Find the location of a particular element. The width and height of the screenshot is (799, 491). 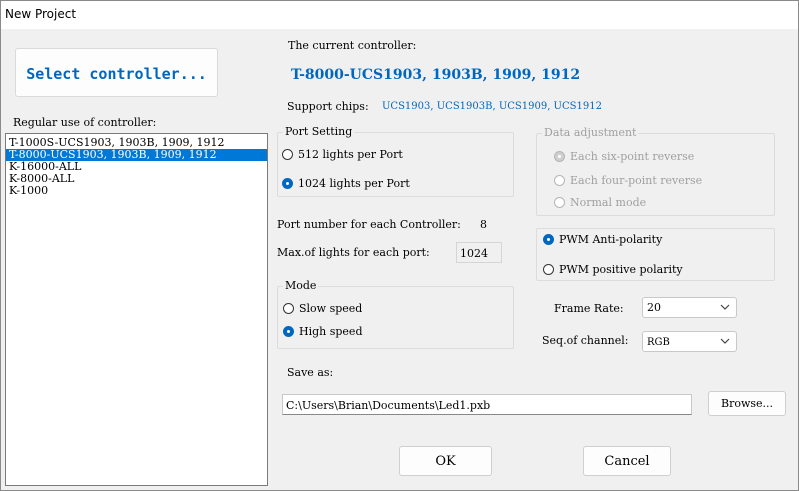

normal-mode-radio: Normal mode is located at coordinates (600, 202).